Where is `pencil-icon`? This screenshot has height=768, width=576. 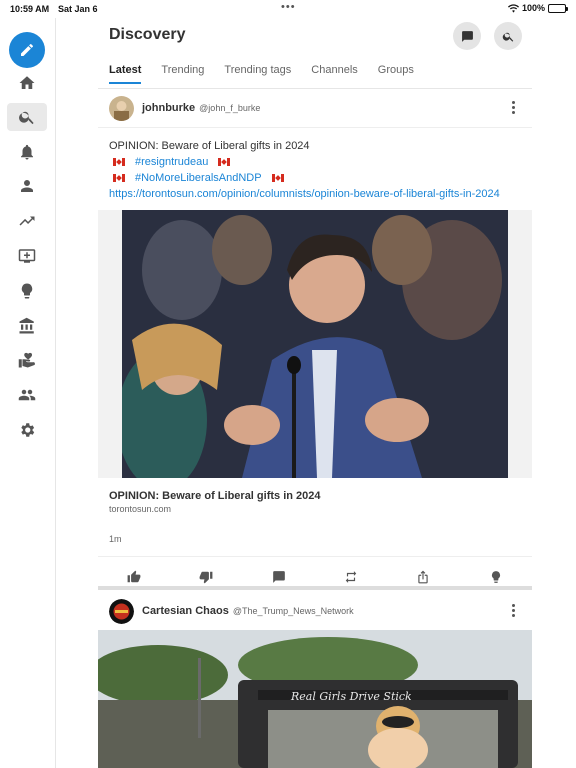 pencil-icon is located at coordinates (27, 49).